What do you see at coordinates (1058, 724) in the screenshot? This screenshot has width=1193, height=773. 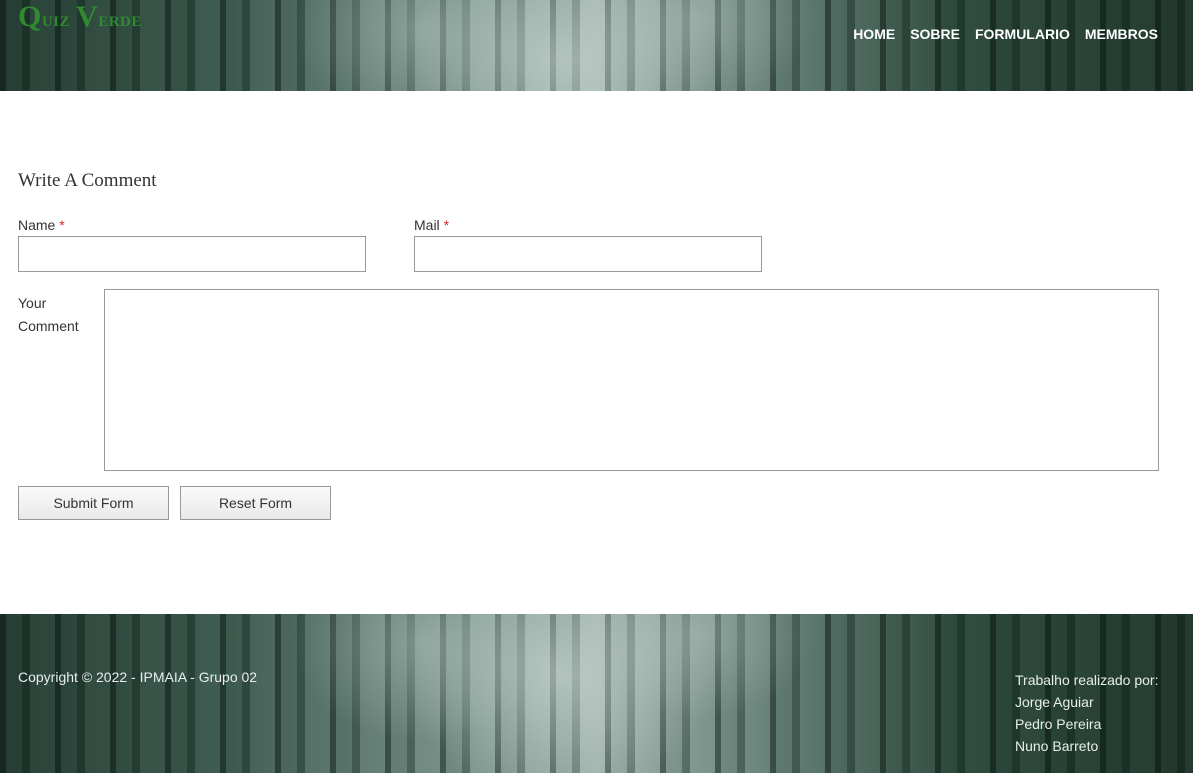 I see `member-name: Pedro Pereira` at bounding box center [1058, 724].